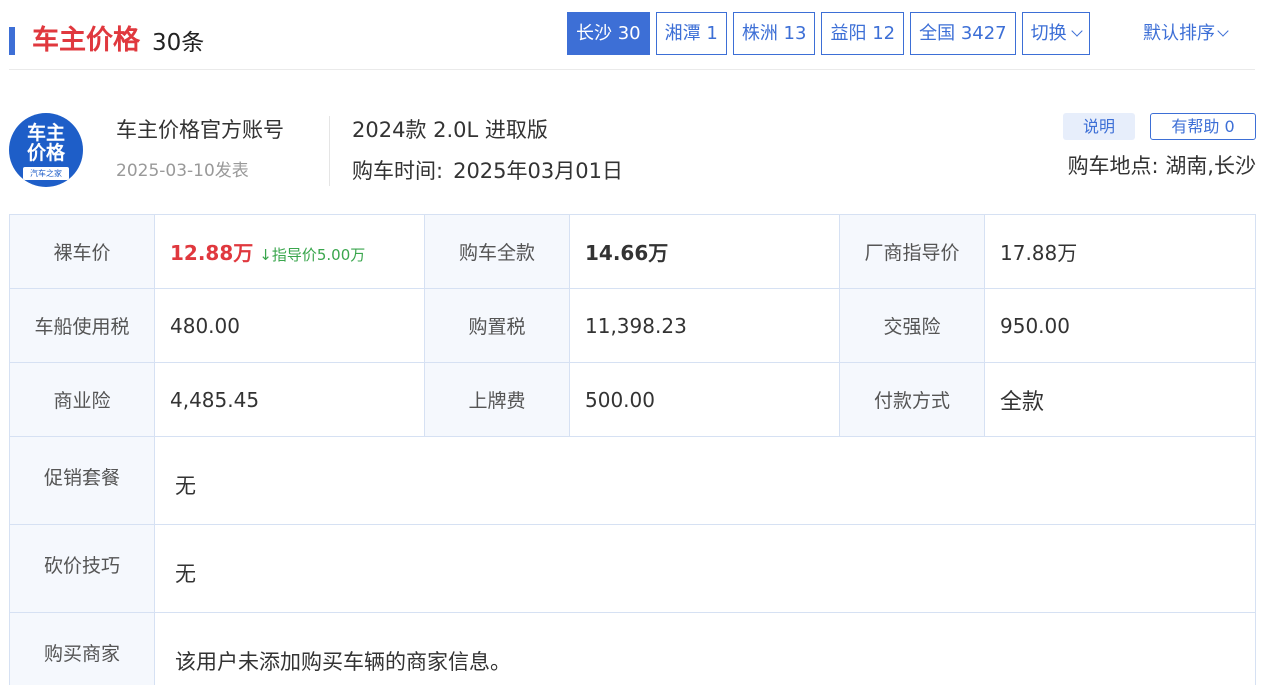  What do you see at coordinates (691, 33) in the screenshot?
I see `city-tab-xiangtan: 湘潭 1` at bounding box center [691, 33].